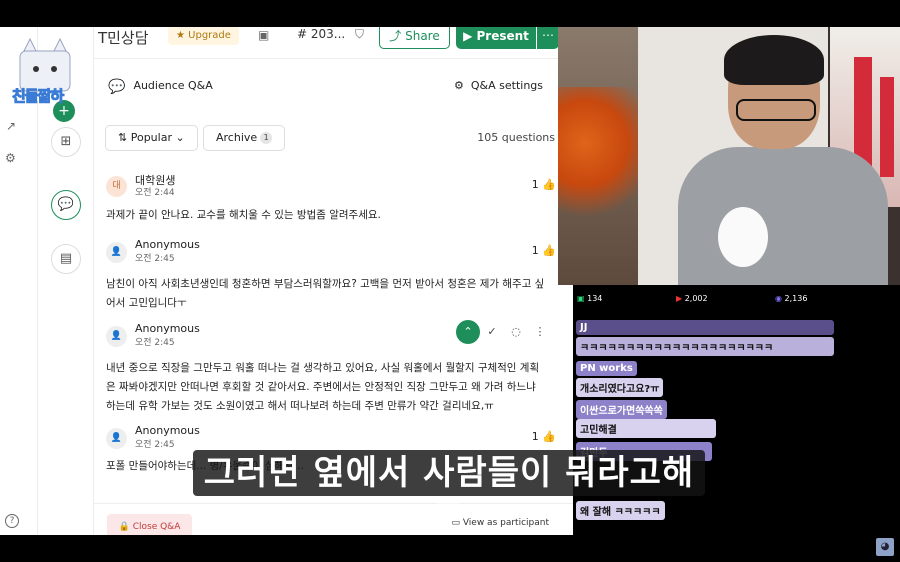  Describe the element at coordinates (173, 85) in the screenshot. I see `qa-title: Audience Q&A` at that location.